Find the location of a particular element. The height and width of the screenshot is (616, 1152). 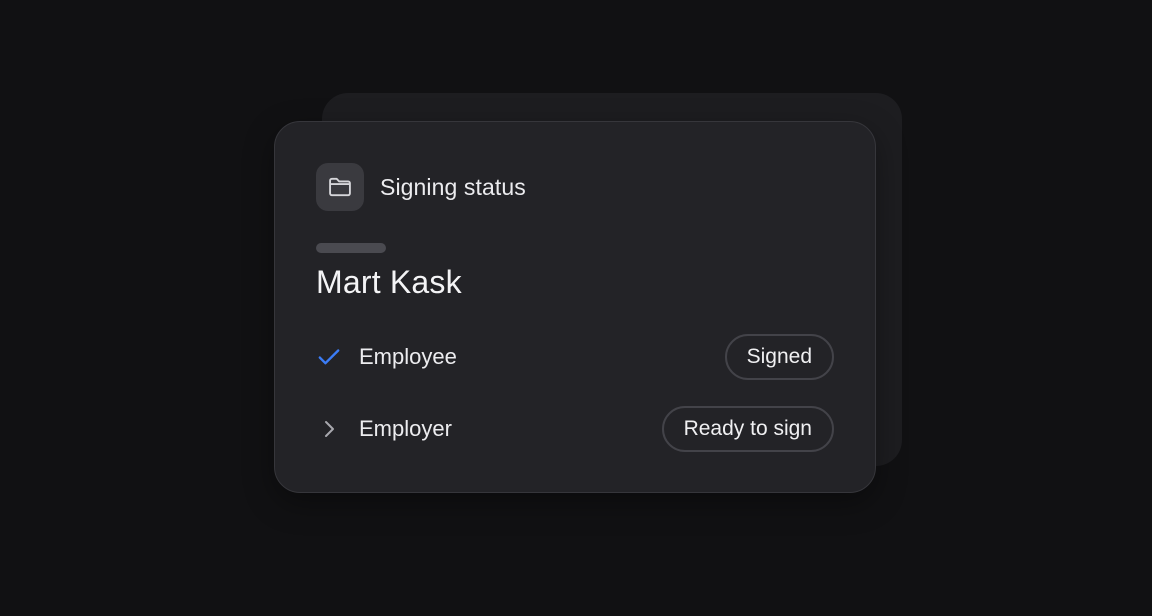

card-header: Signing status is located at coordinates (421, 187).